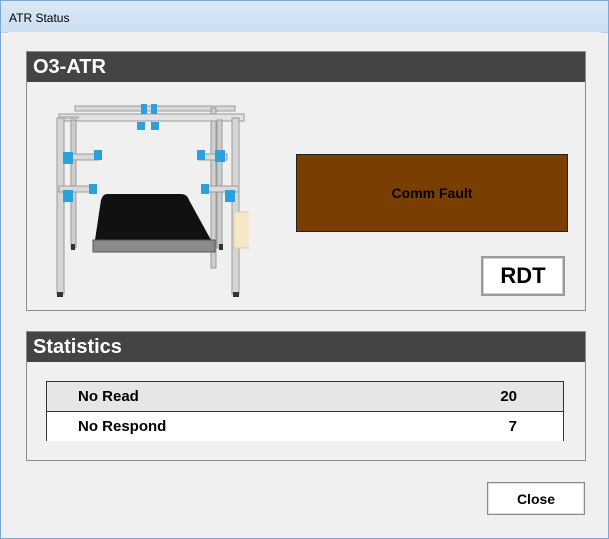  I want to click on stat-label-no-respond: No Respond, so click(122, 426).